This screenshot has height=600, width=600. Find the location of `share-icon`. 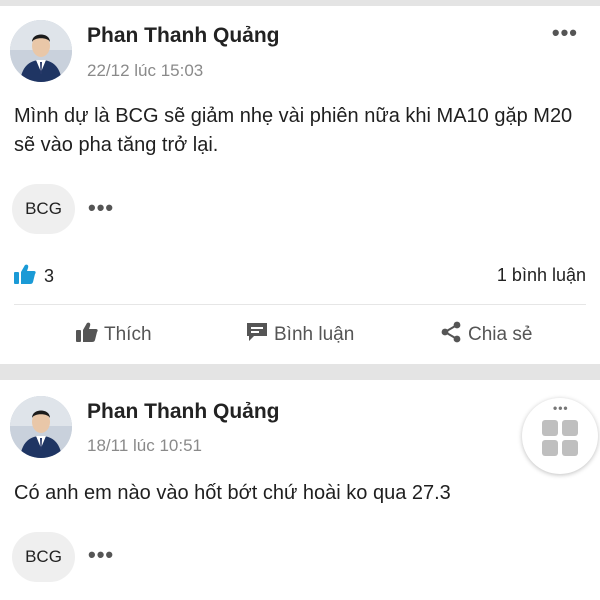

share-icon is located at coordinates (451, 335).